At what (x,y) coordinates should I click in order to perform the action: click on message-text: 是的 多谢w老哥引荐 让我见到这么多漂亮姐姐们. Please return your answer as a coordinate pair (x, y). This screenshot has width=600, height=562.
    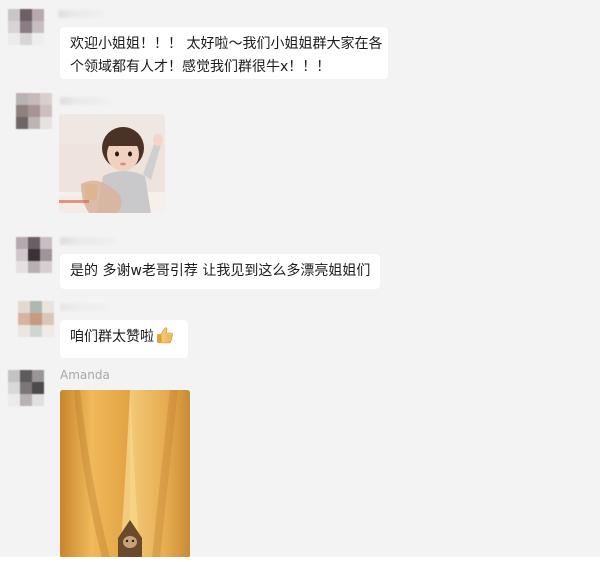
    Looking at the image, I should click on (220, 271).